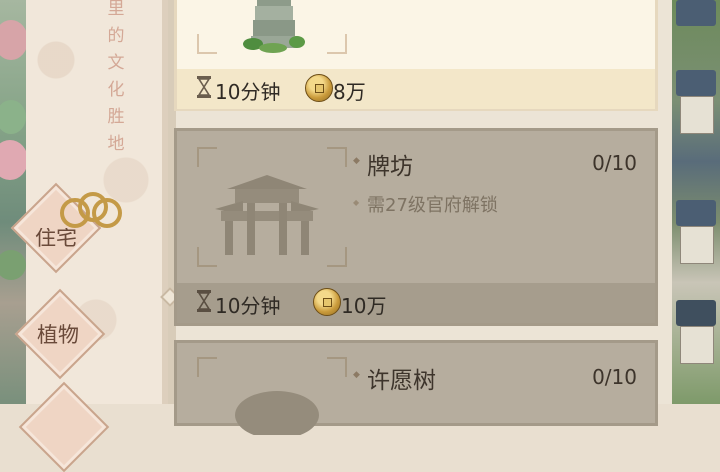 The image size is (720, 472). Describe the element at coordinates (64, 426) in the screenshot. I see `tab-next-diamond` at that location.